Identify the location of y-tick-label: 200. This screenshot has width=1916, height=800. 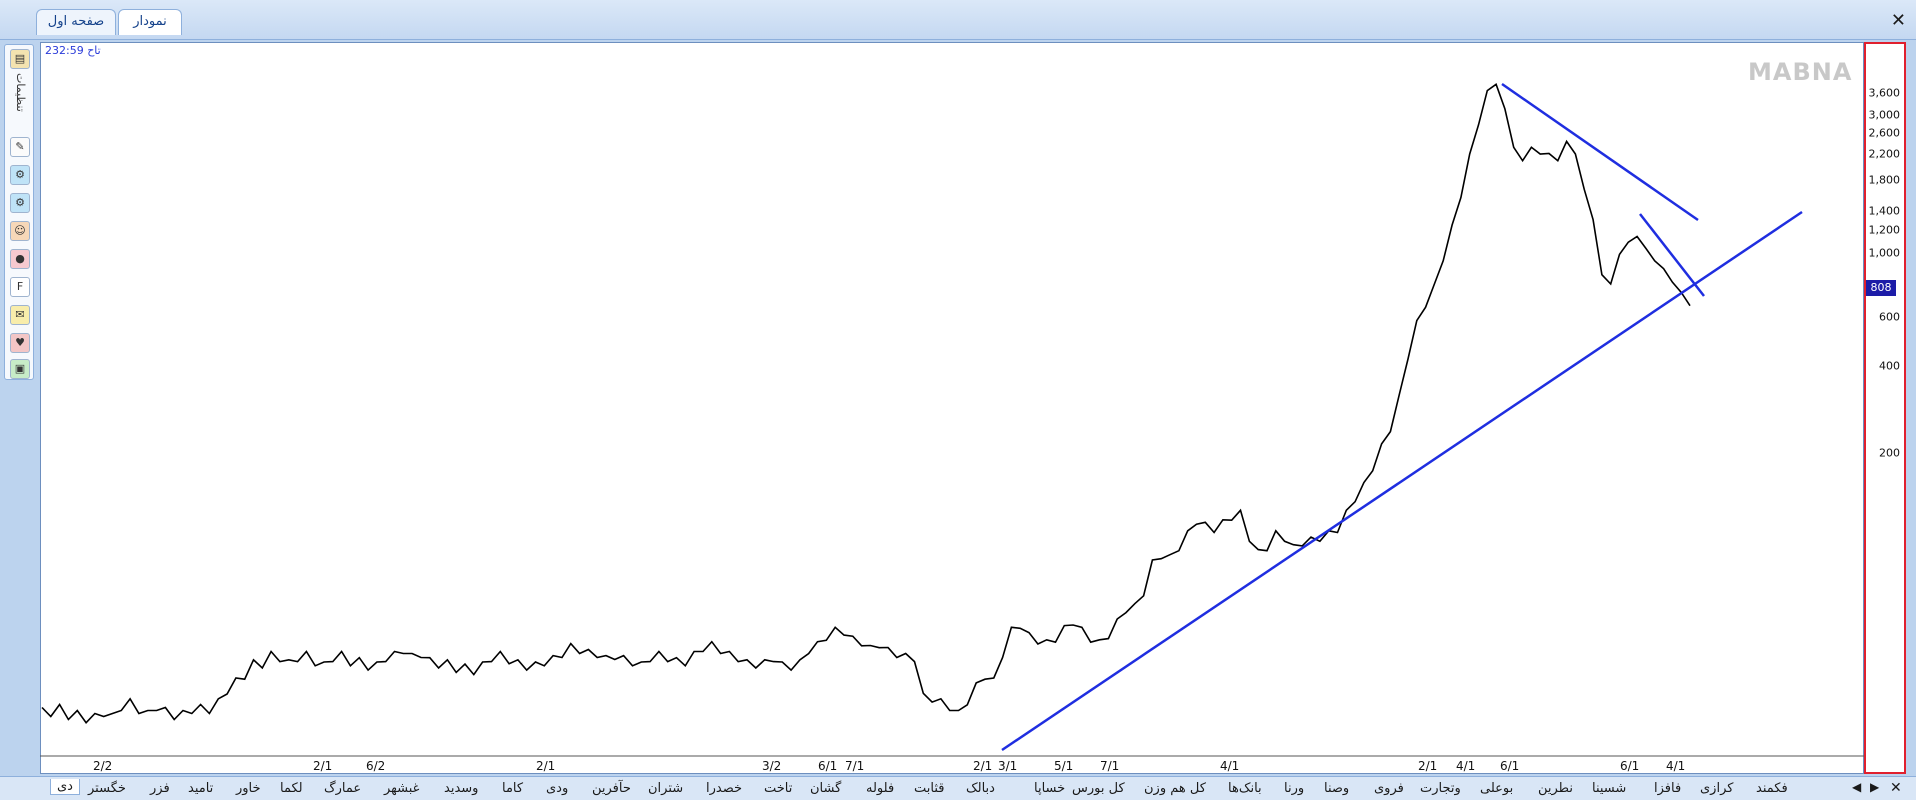
(1889, 453).